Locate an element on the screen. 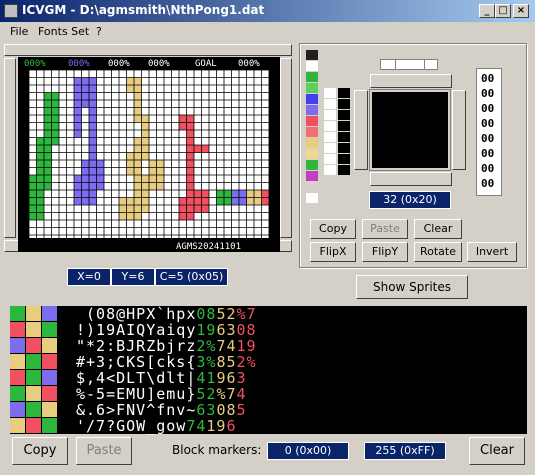 The width and height of the screenshot is (535, 475). charset-glyph-yellow: 19 is located at coordinates (216, 426).